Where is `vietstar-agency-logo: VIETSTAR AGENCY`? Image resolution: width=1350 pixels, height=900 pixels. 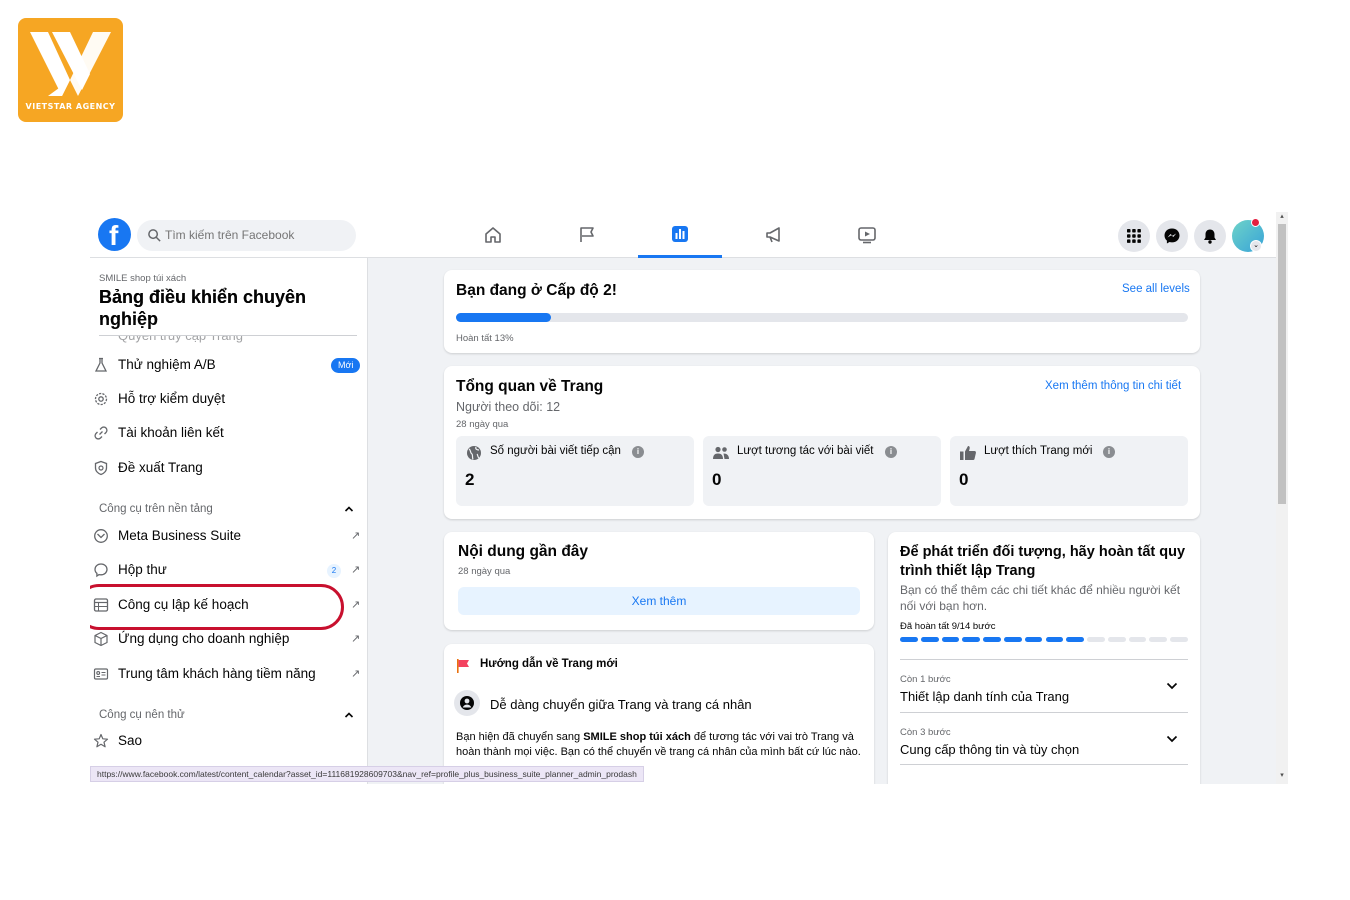
vietstar-agency-logo: VIETSTAR AGENCY is located at coordinates (70, 70).